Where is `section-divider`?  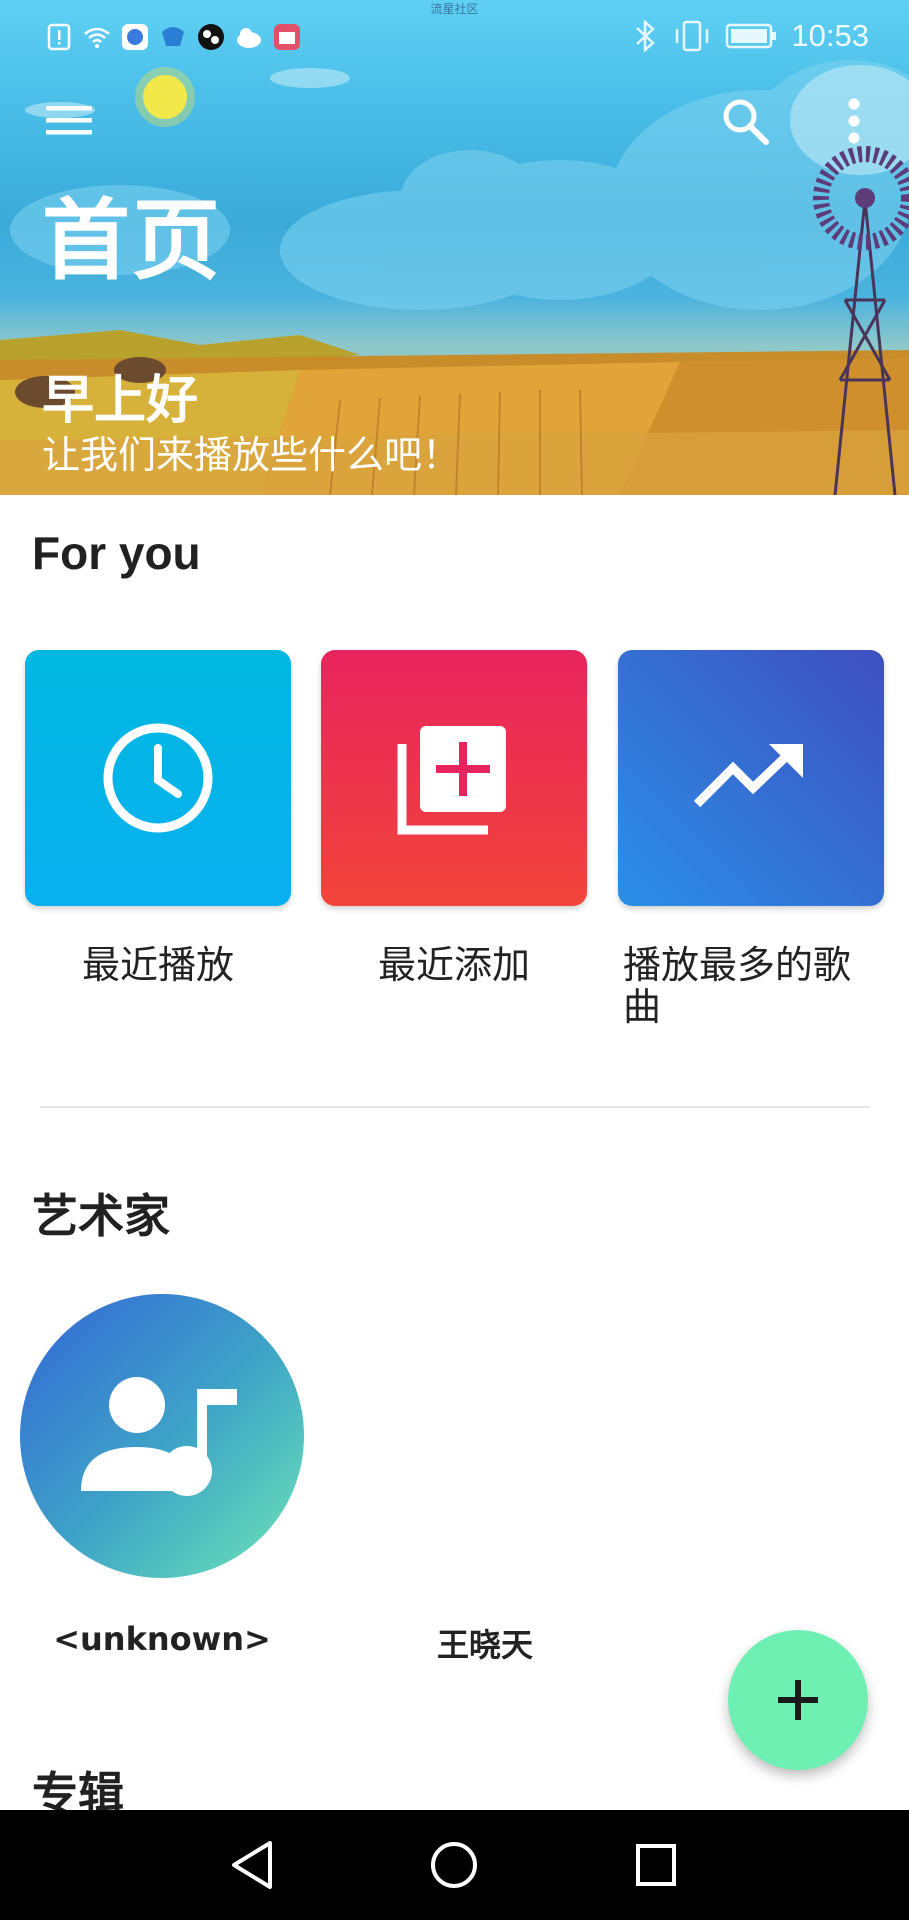 section-divider is located at coordinates (455, 1107).